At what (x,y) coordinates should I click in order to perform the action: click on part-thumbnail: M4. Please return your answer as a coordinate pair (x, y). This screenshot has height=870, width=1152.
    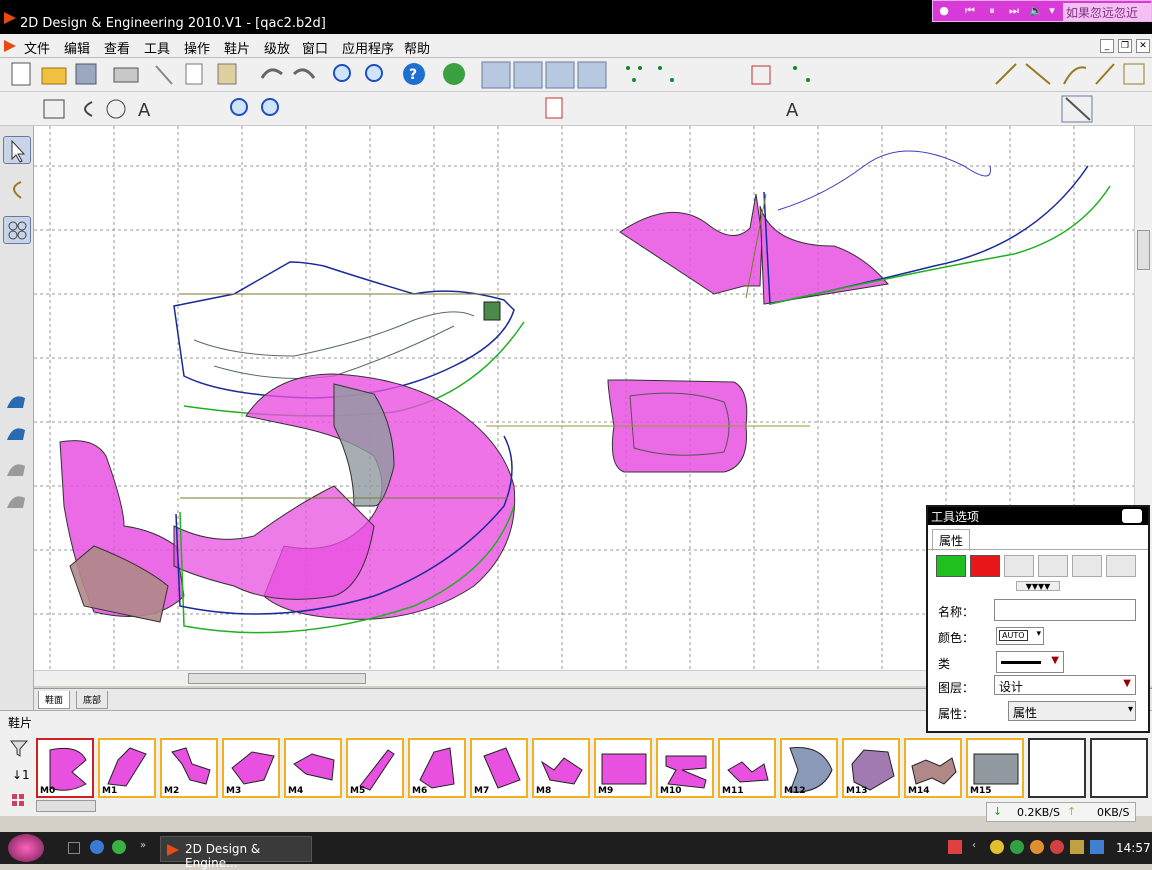
    Looking at the image, I should click on (313, 768).